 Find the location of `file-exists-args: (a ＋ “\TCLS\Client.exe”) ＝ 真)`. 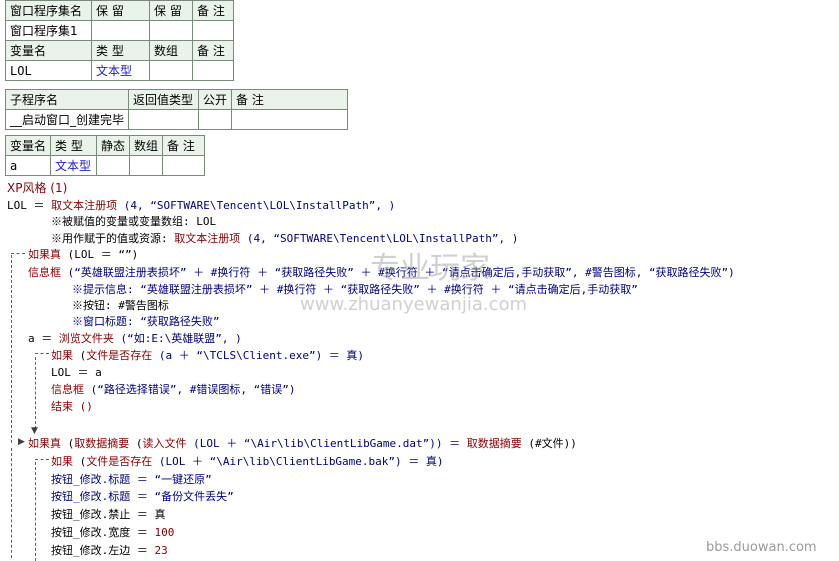

file-exists-args: (a ＋ “\TCLS\Client.exe”) ＝ 真) is located at coordinates (258, 355).